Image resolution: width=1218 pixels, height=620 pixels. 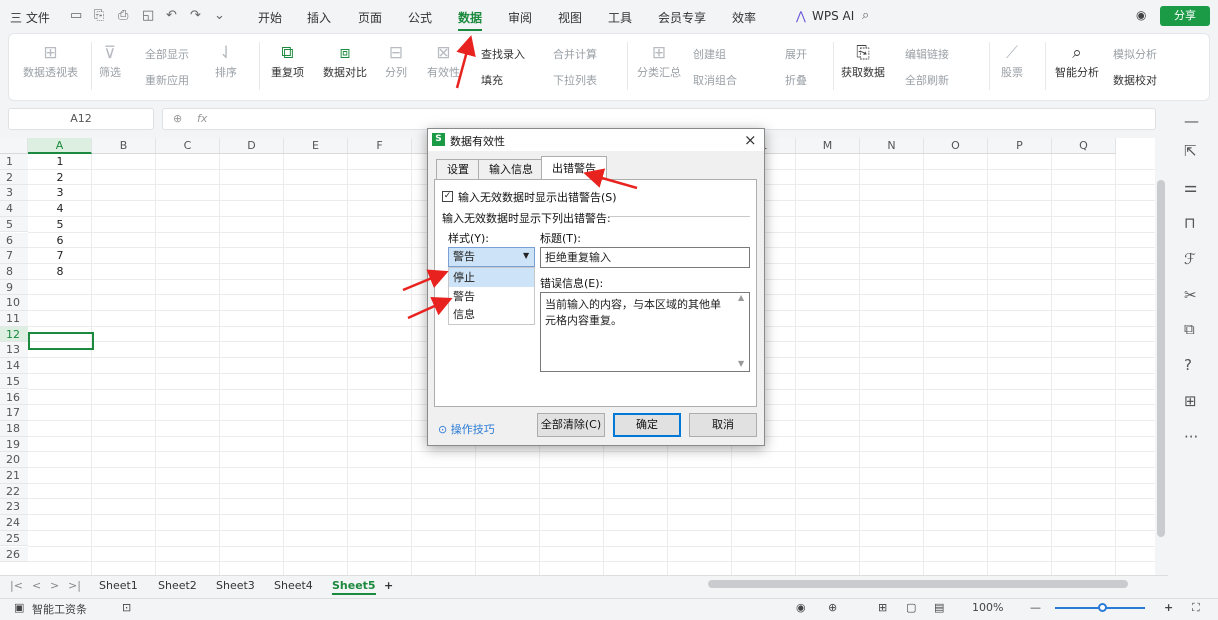 I want to click on row-header-13: 13, so click(x=14, y=350).